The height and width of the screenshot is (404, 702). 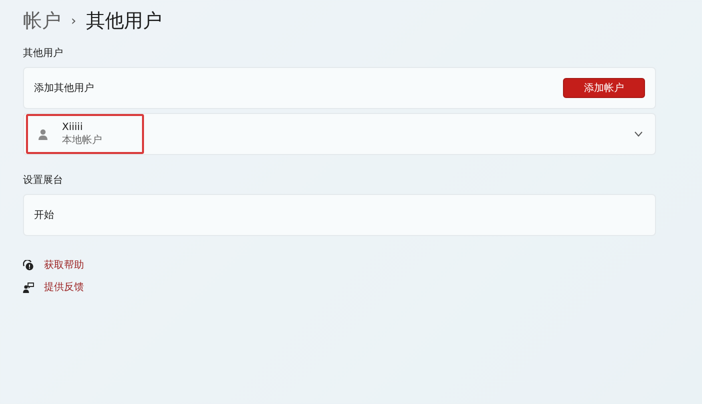 I want to click on person-icon, so click(x=43, y=134).